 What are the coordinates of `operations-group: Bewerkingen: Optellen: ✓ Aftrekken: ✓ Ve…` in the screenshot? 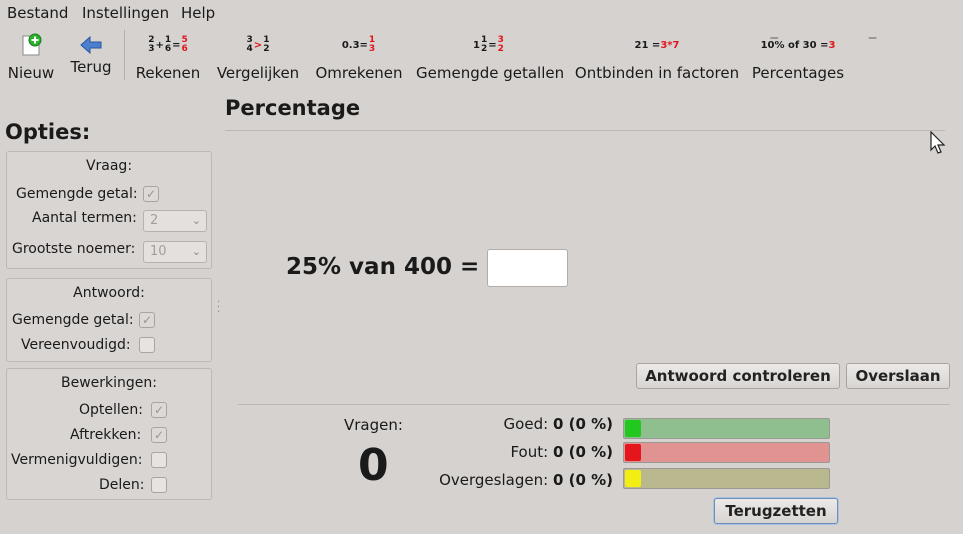 It's located at (109, 434).